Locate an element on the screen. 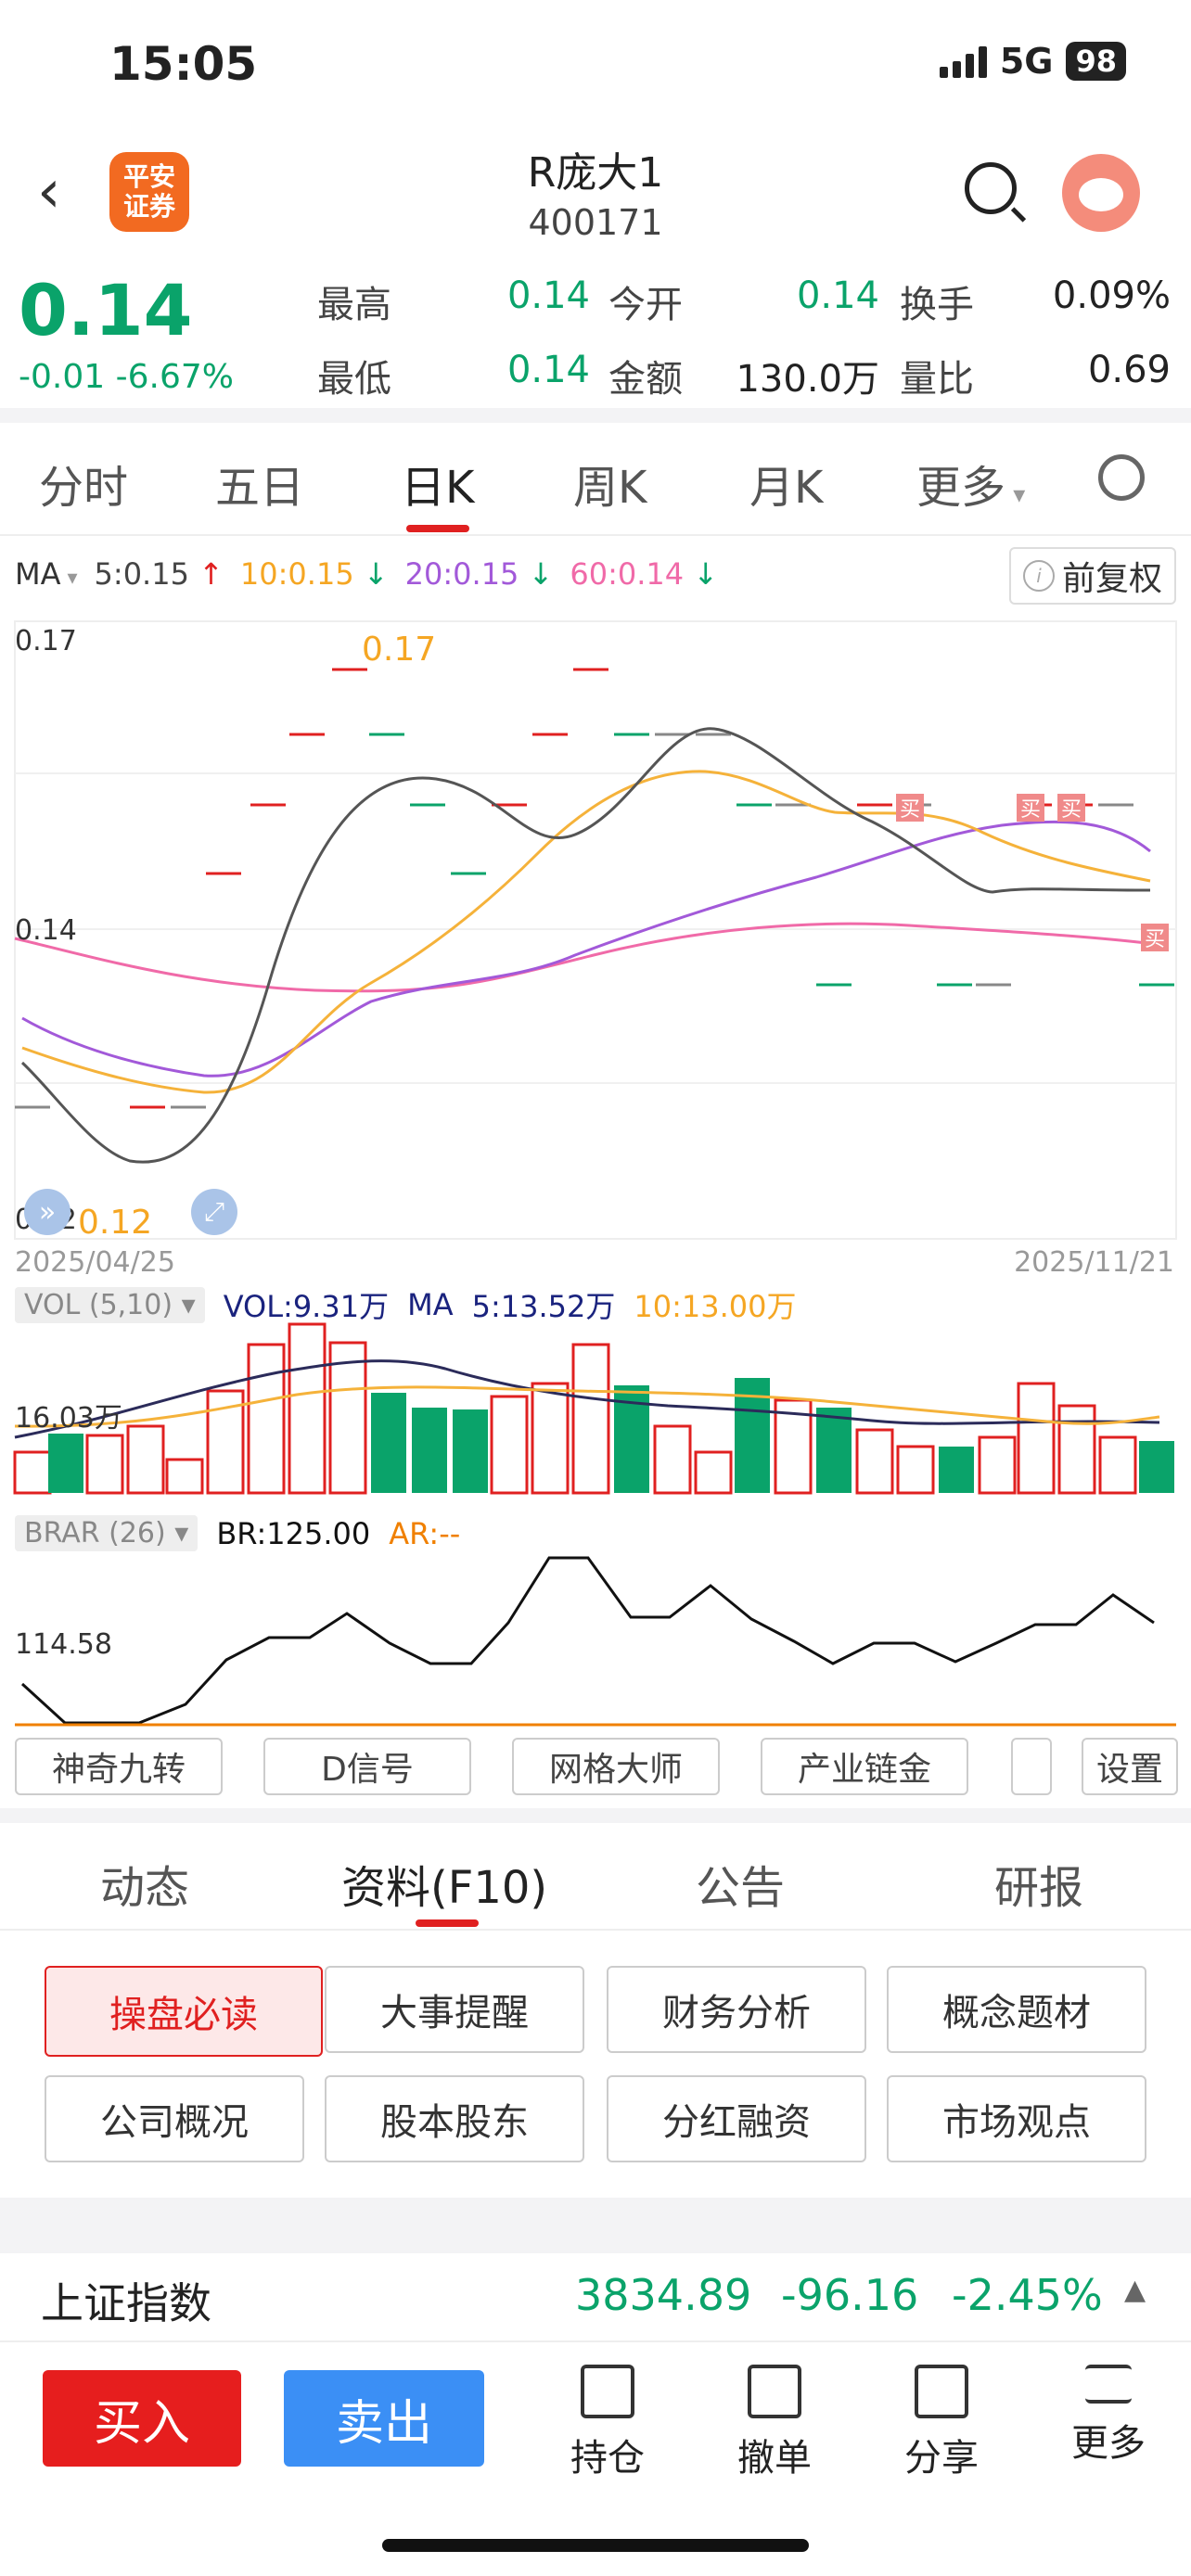 The image size is (1191, 2576). quote-label-high: 最高 is located at coordinates (354, 305).